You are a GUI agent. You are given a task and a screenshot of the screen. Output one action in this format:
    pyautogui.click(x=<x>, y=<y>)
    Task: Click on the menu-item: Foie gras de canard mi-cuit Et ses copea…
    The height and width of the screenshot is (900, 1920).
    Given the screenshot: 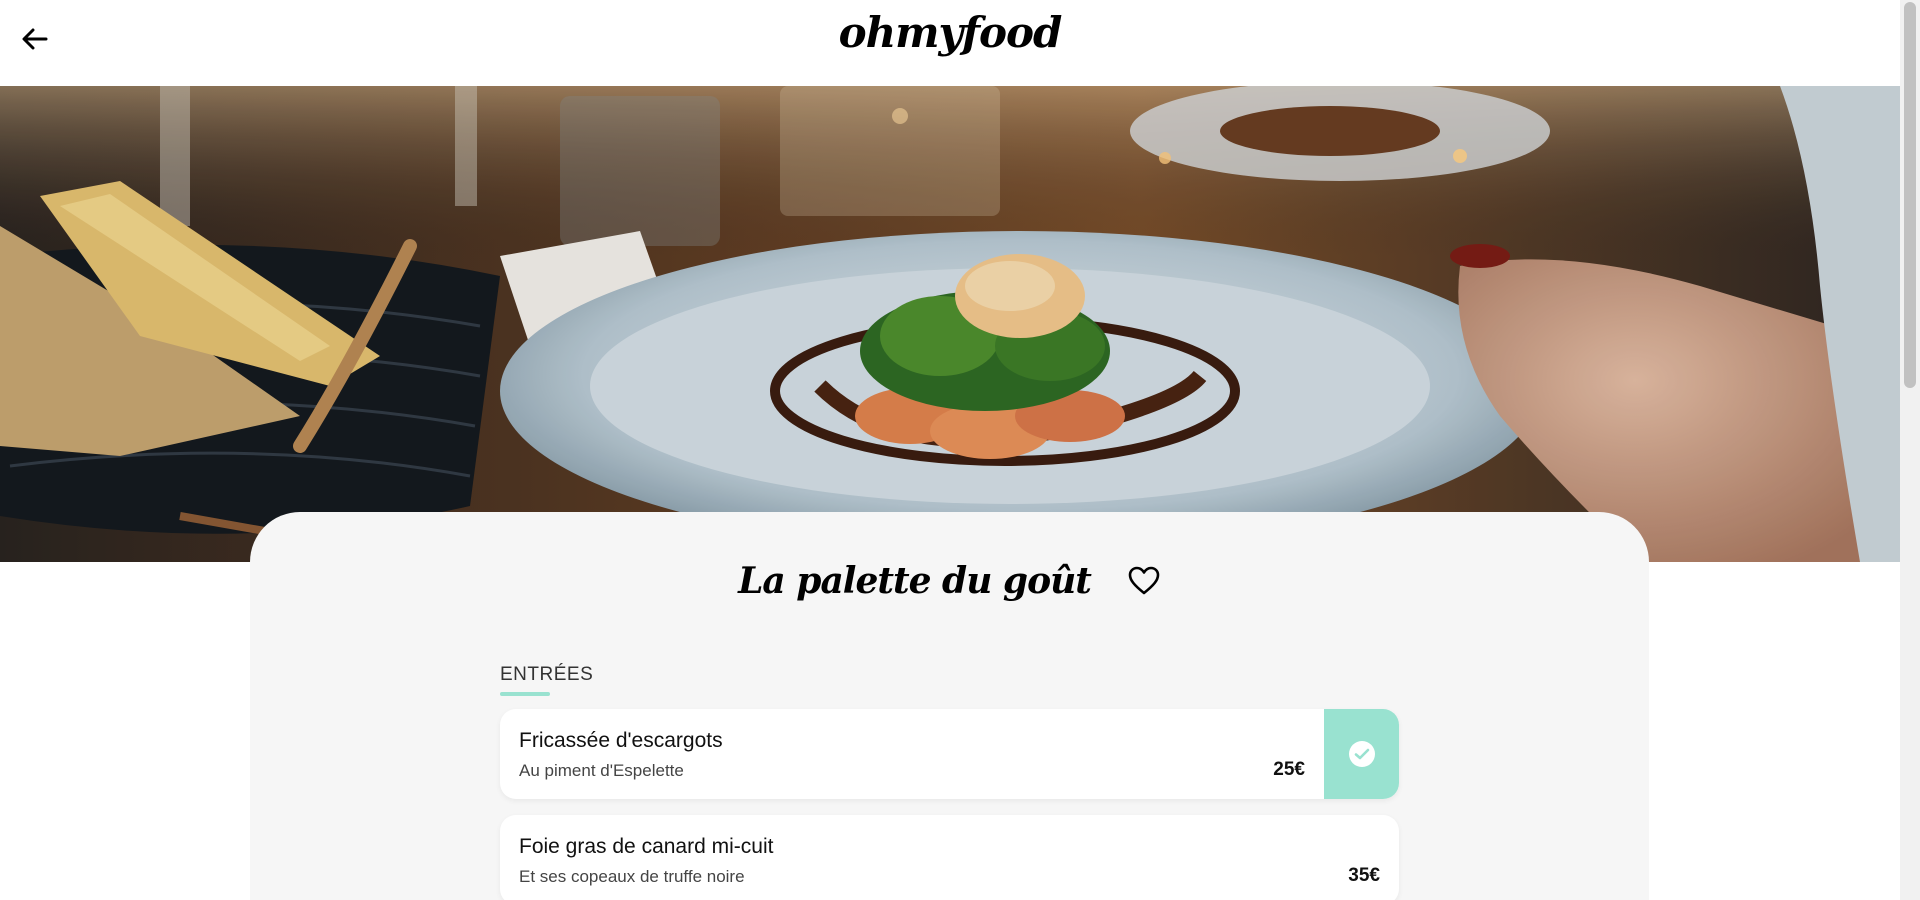 What is the action you would take?
    pyautogui.click(x=949, y=857)
    